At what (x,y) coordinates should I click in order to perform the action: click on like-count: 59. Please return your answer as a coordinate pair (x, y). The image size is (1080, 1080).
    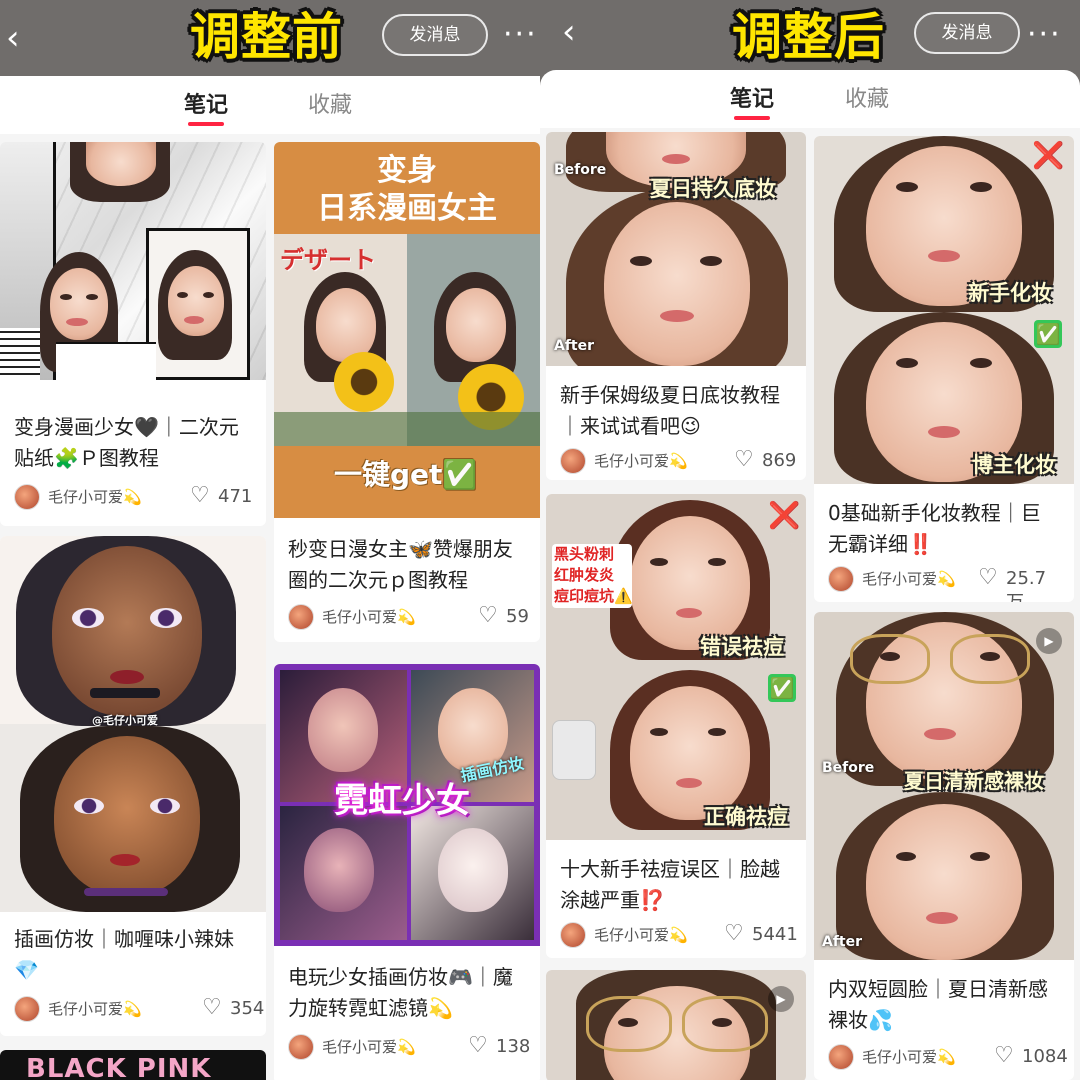
    Looking at the image, I should click on (517, 616).